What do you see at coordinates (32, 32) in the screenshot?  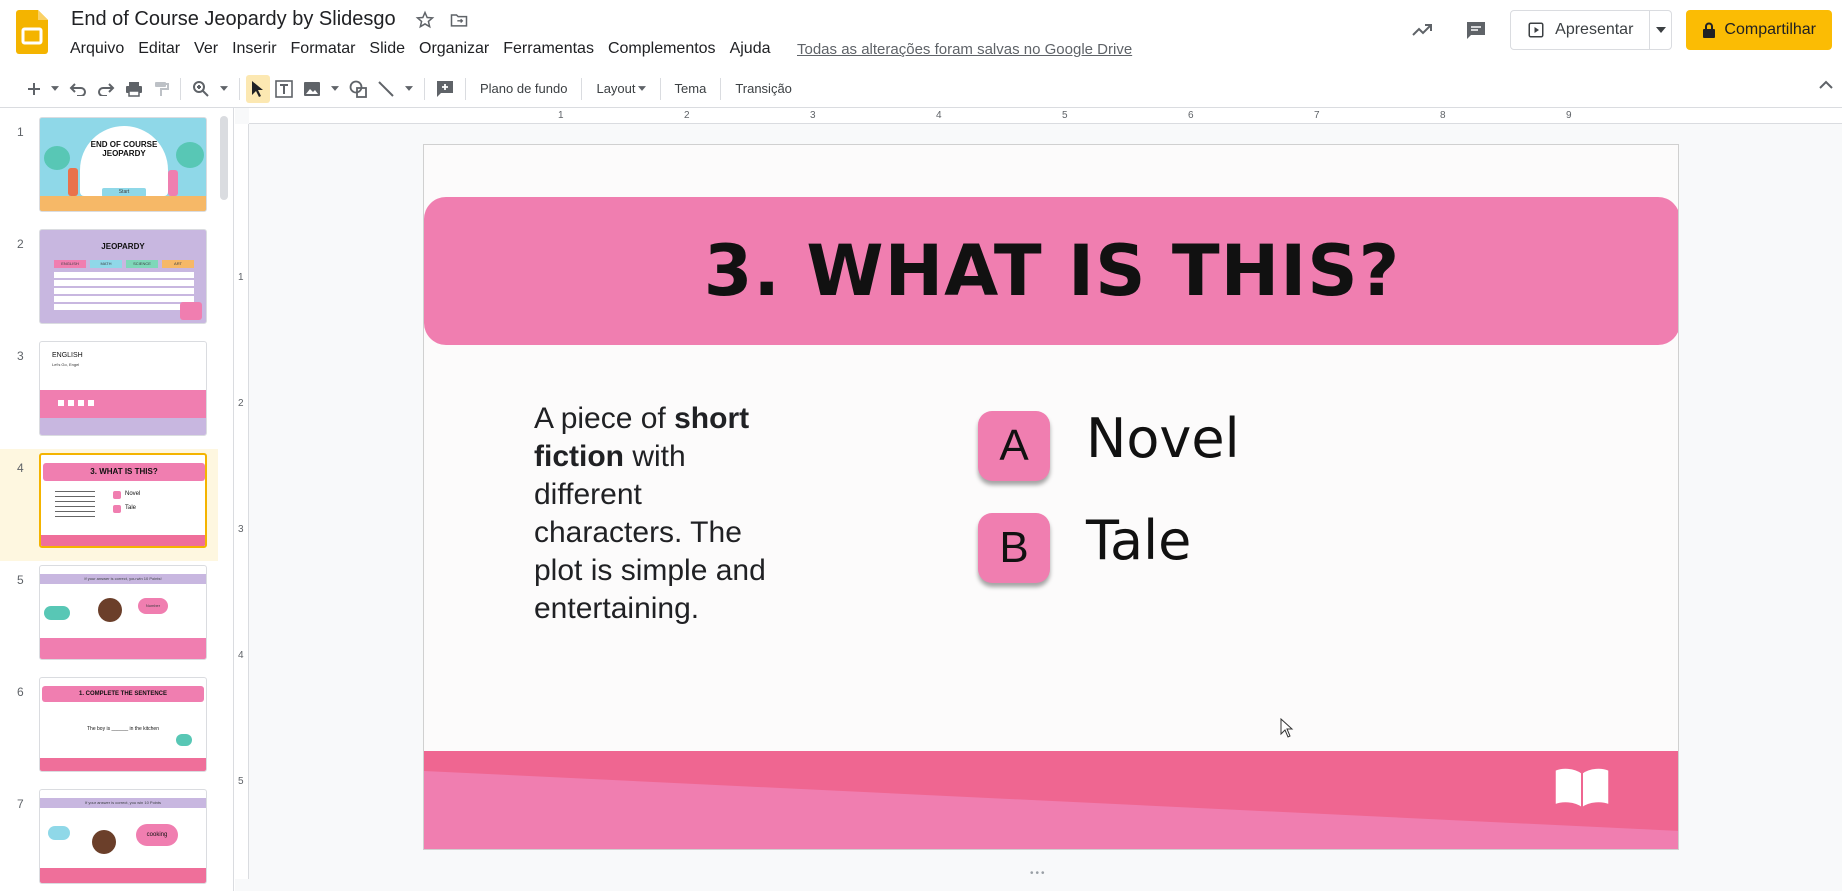 I see `slides-logo-icon` at bounding box center [32, 32].